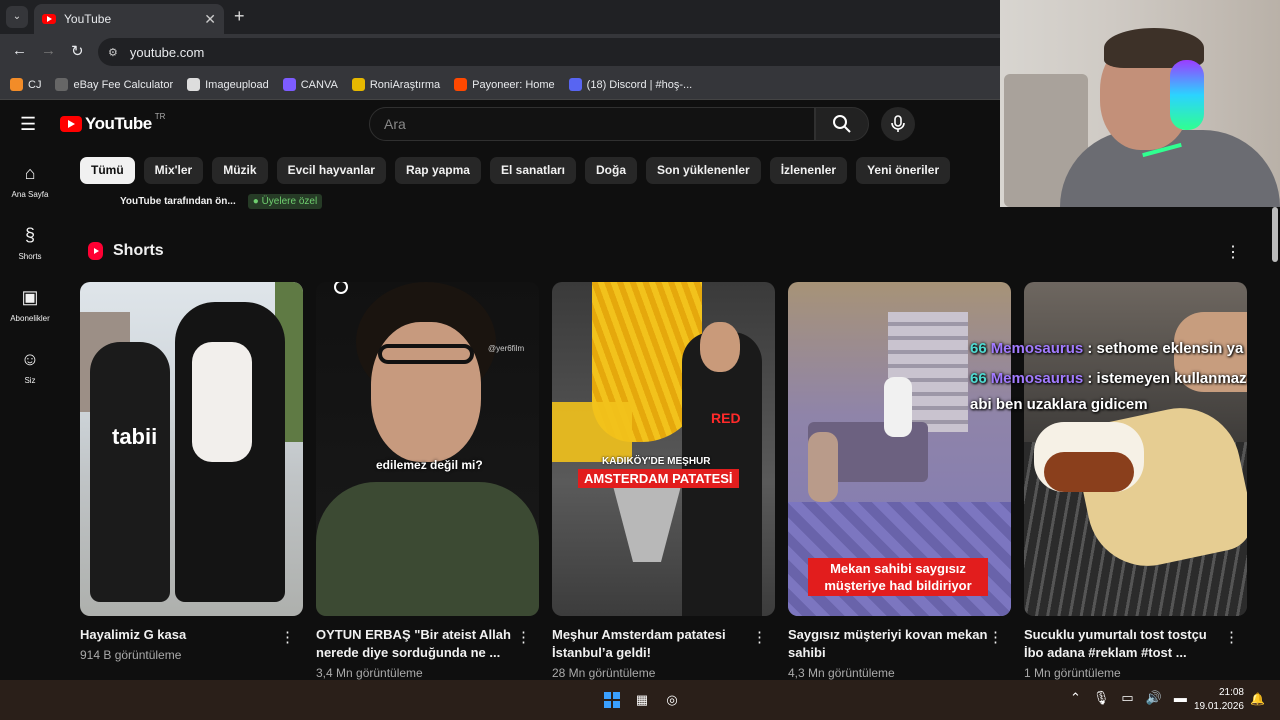 Image resolution: width=1280 pixels, height=720 pixels. Describe the element at coordinates (703, 170) in the screenshot. I see `filter-chip: Son yüklenenler` at that location.